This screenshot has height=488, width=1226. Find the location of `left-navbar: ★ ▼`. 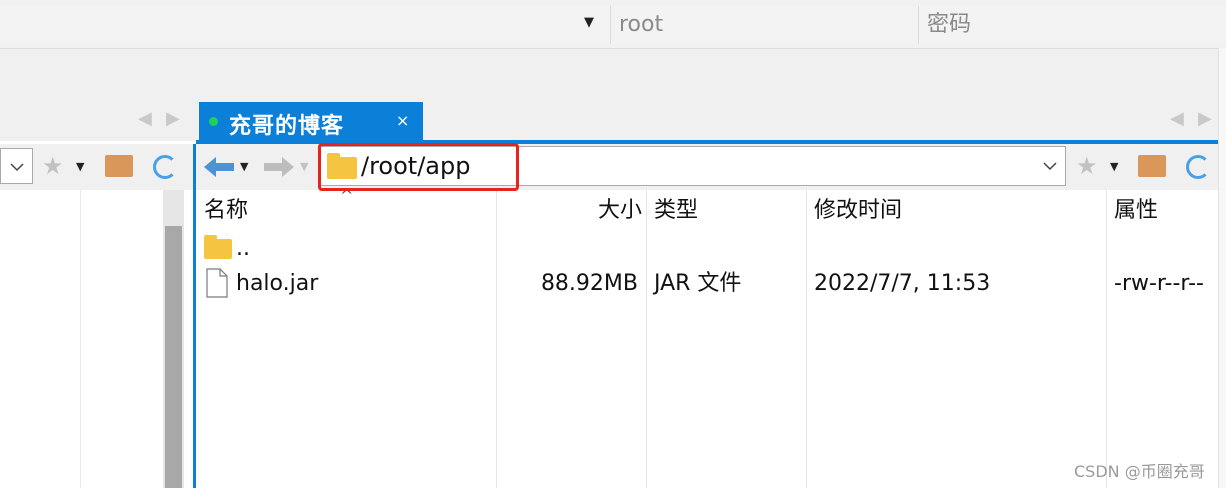

left-navbar: ★ ▼ is located at coordinates (96, 167).